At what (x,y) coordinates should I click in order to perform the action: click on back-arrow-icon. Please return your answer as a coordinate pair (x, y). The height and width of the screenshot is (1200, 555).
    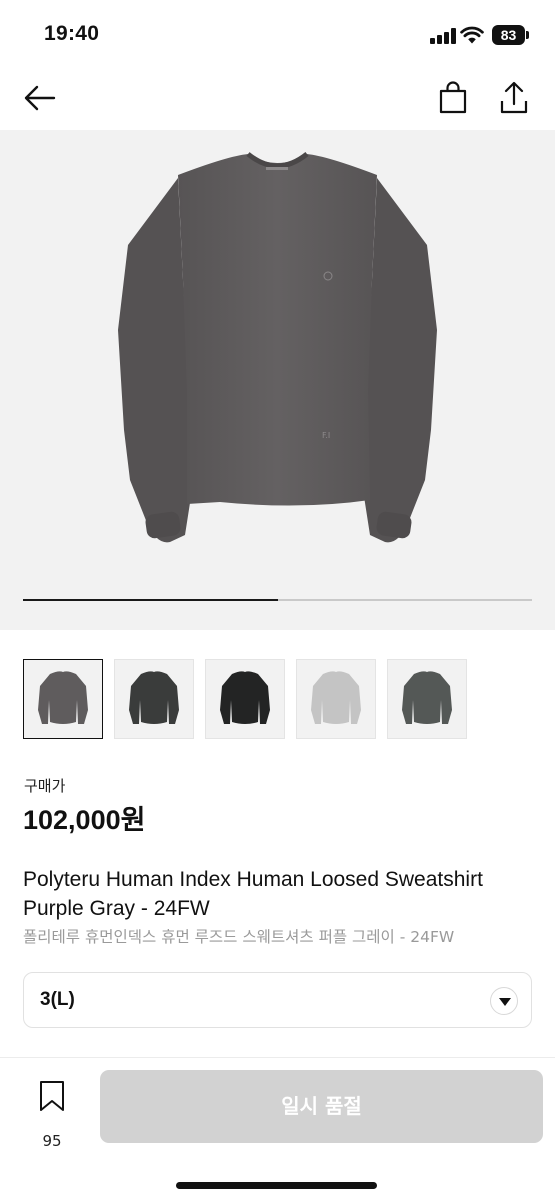
    Looking at the image, I should click on (40, 98).